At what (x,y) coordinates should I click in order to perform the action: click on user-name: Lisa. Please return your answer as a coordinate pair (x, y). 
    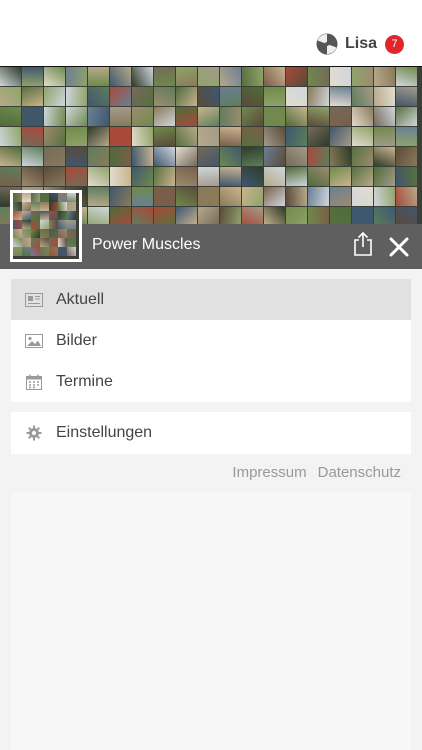
    Looking at the image, I should click on (361, 44).